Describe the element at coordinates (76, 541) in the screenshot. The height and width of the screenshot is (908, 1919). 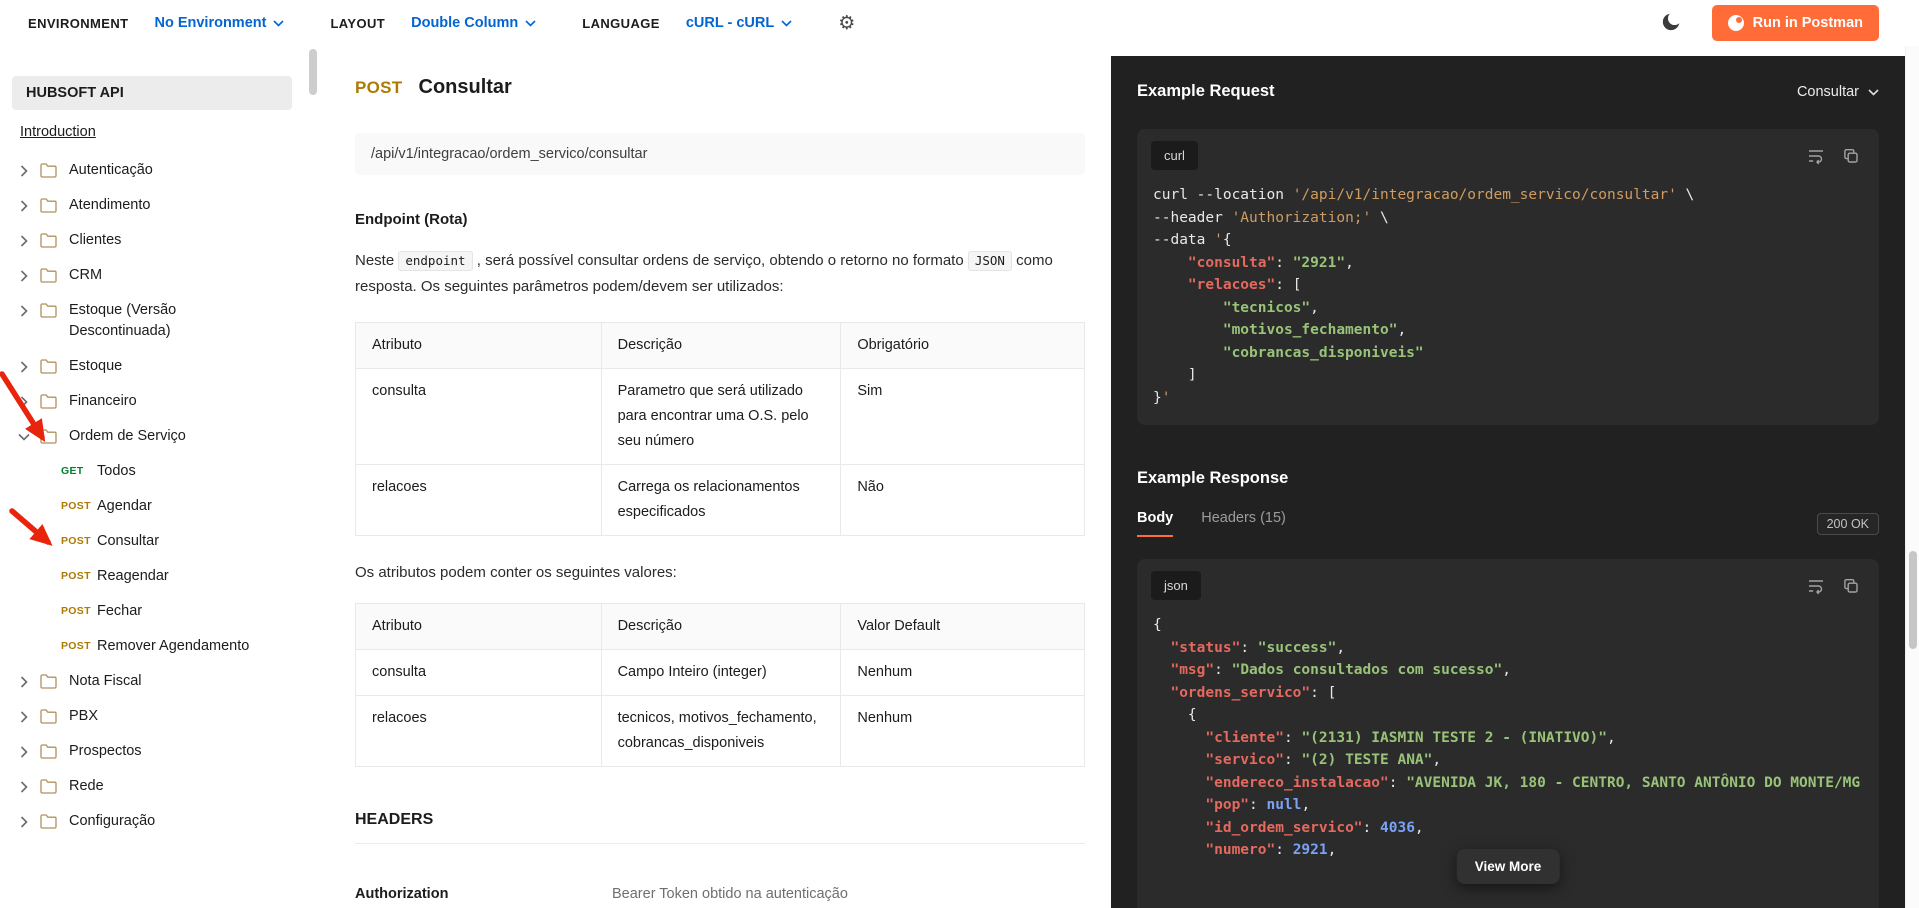
I see `method-badge: POST` at that location.